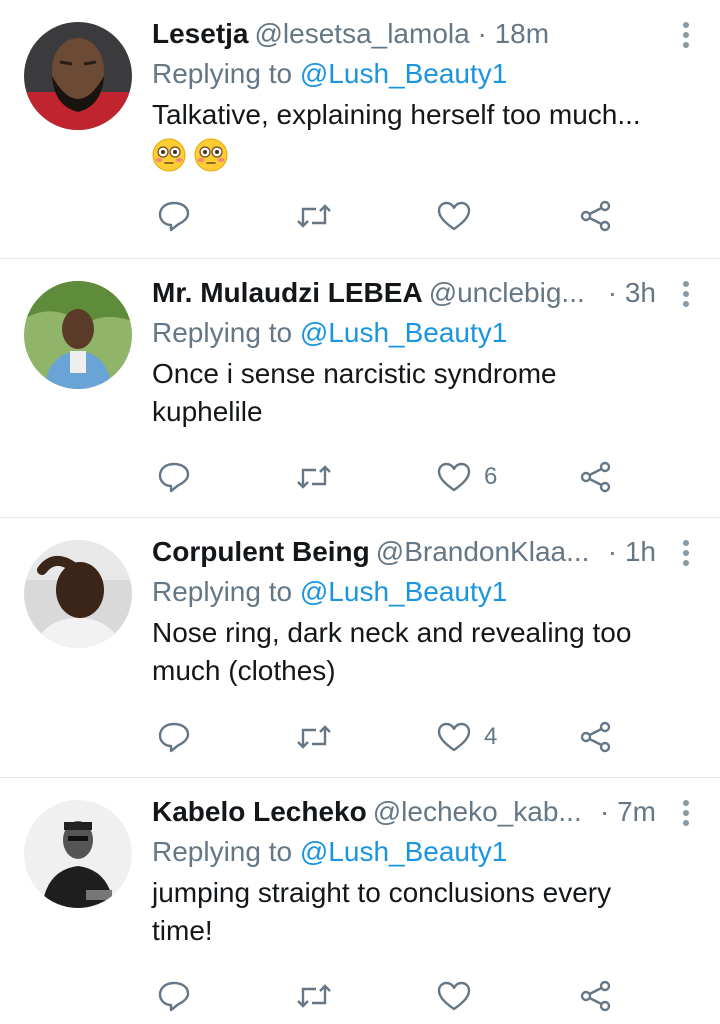  I want to click on tweet-actions: 4, so click(360, 737).